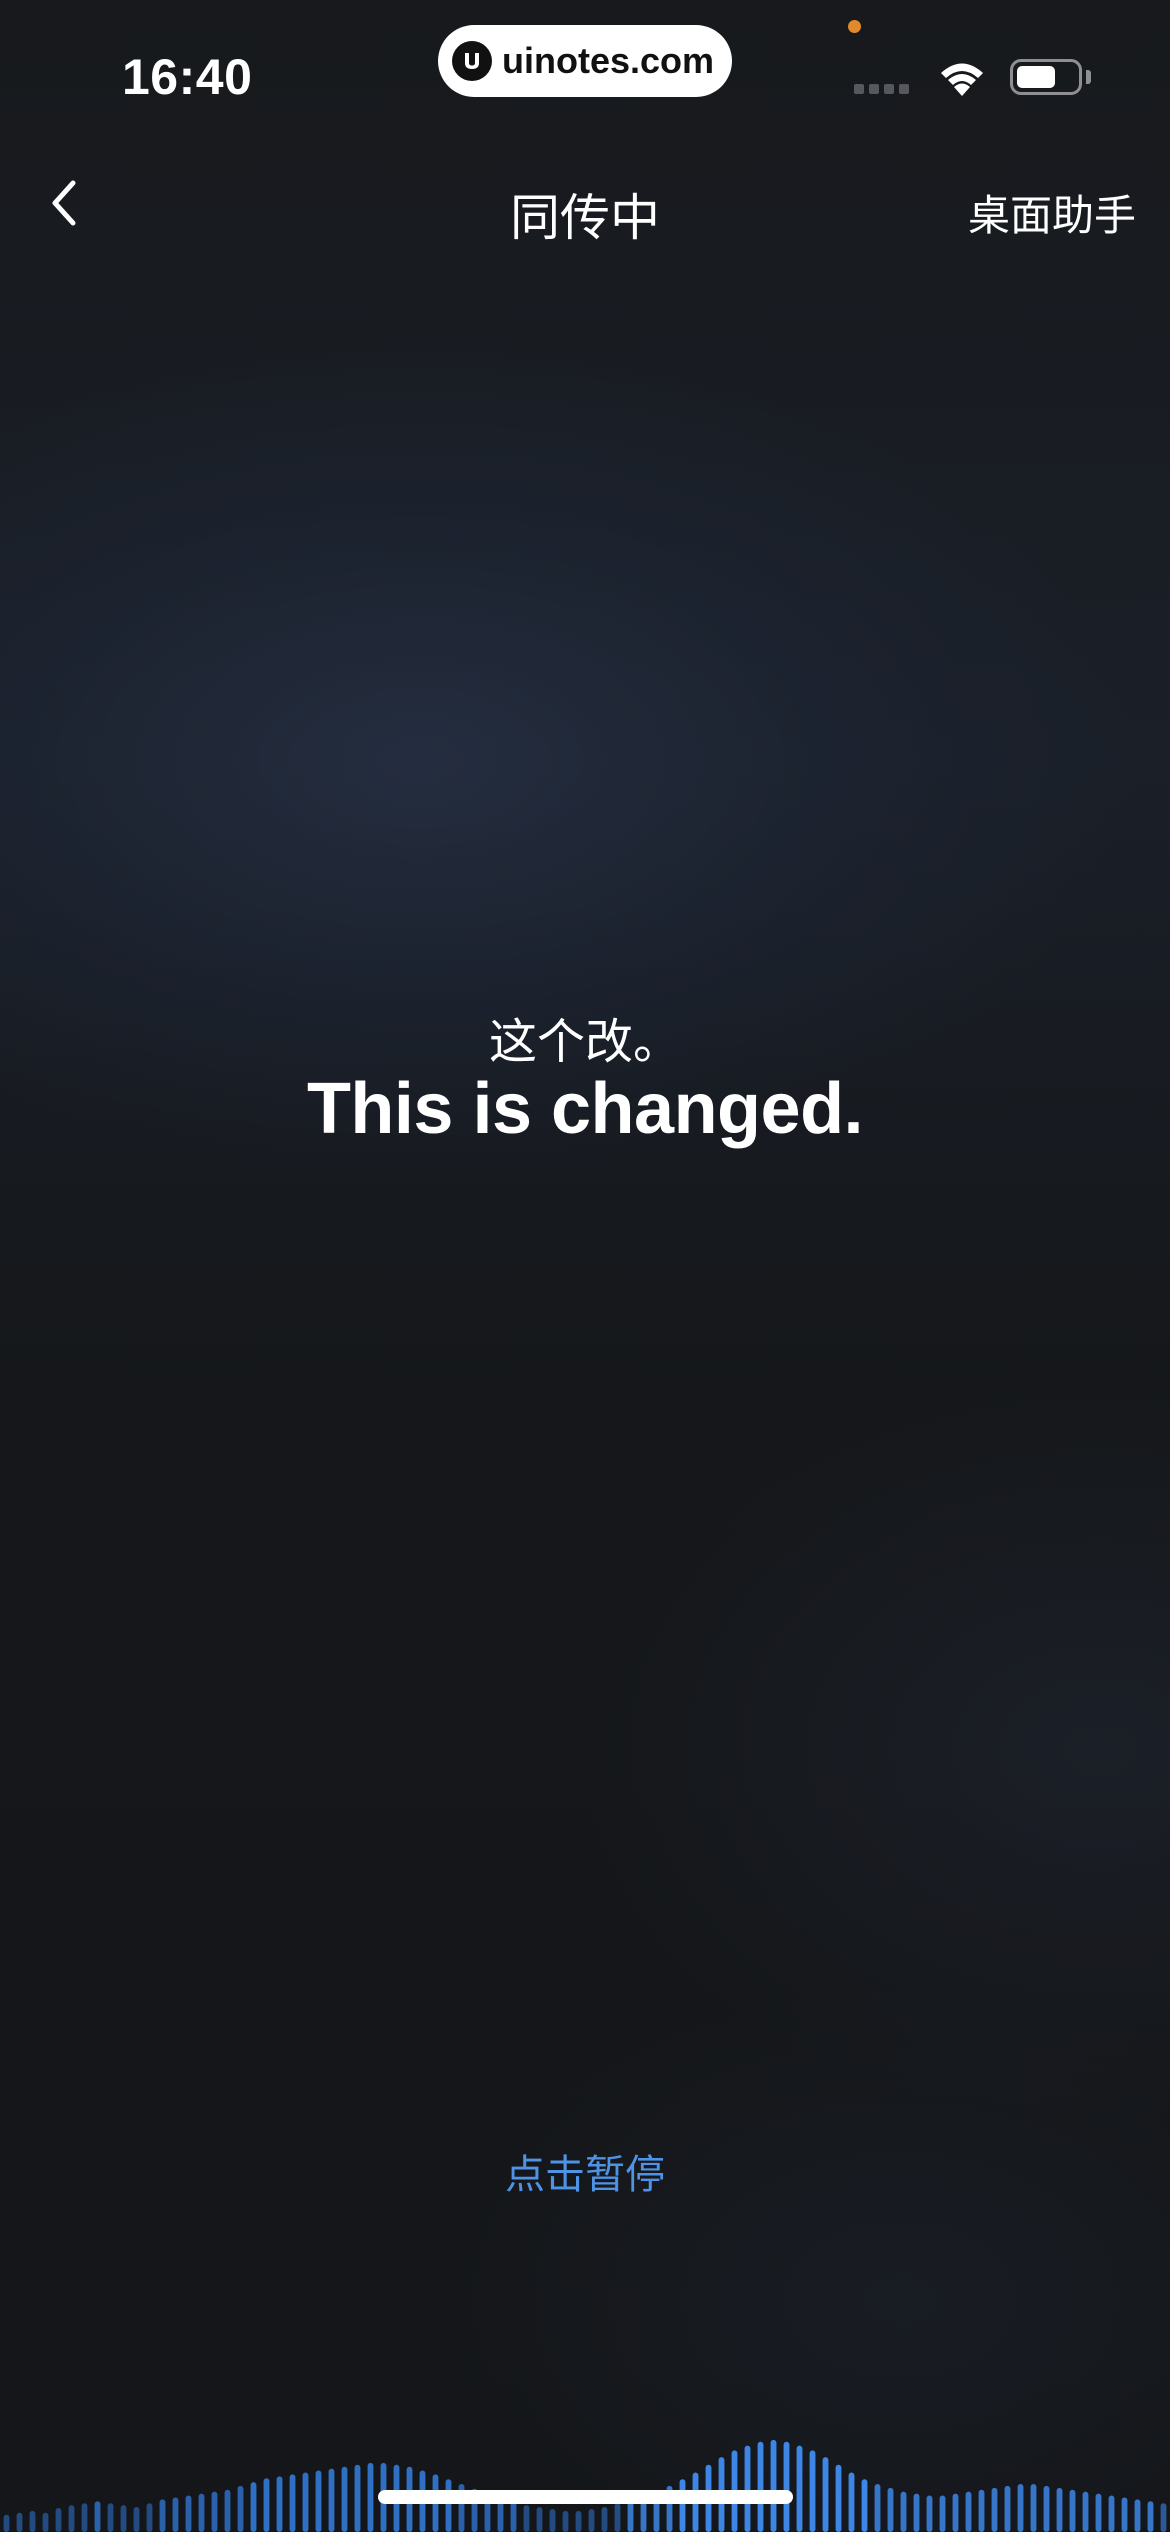 This screenshot has width=1170, height=2532. What do you see at coordinates (585, 2171) in the screenshot?
I see `tap-to-pause-button: 点击暂停` at bounding box center [585, 2171].